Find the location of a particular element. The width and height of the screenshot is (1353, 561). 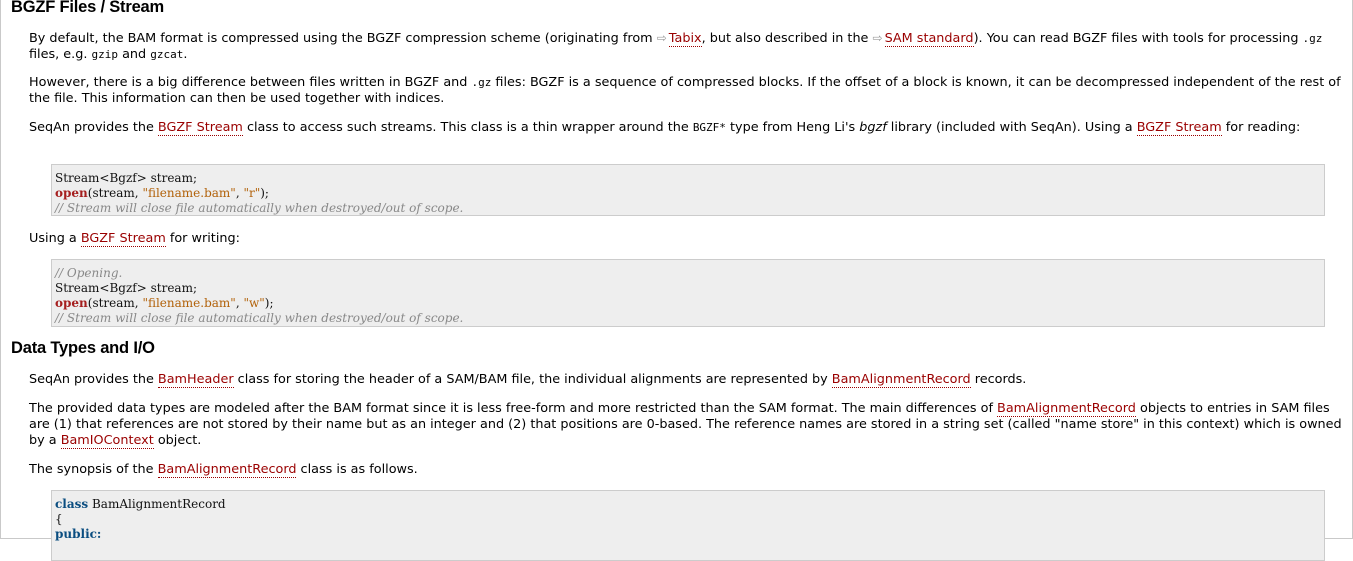

code-line: { is located at coordinates (59, 519).